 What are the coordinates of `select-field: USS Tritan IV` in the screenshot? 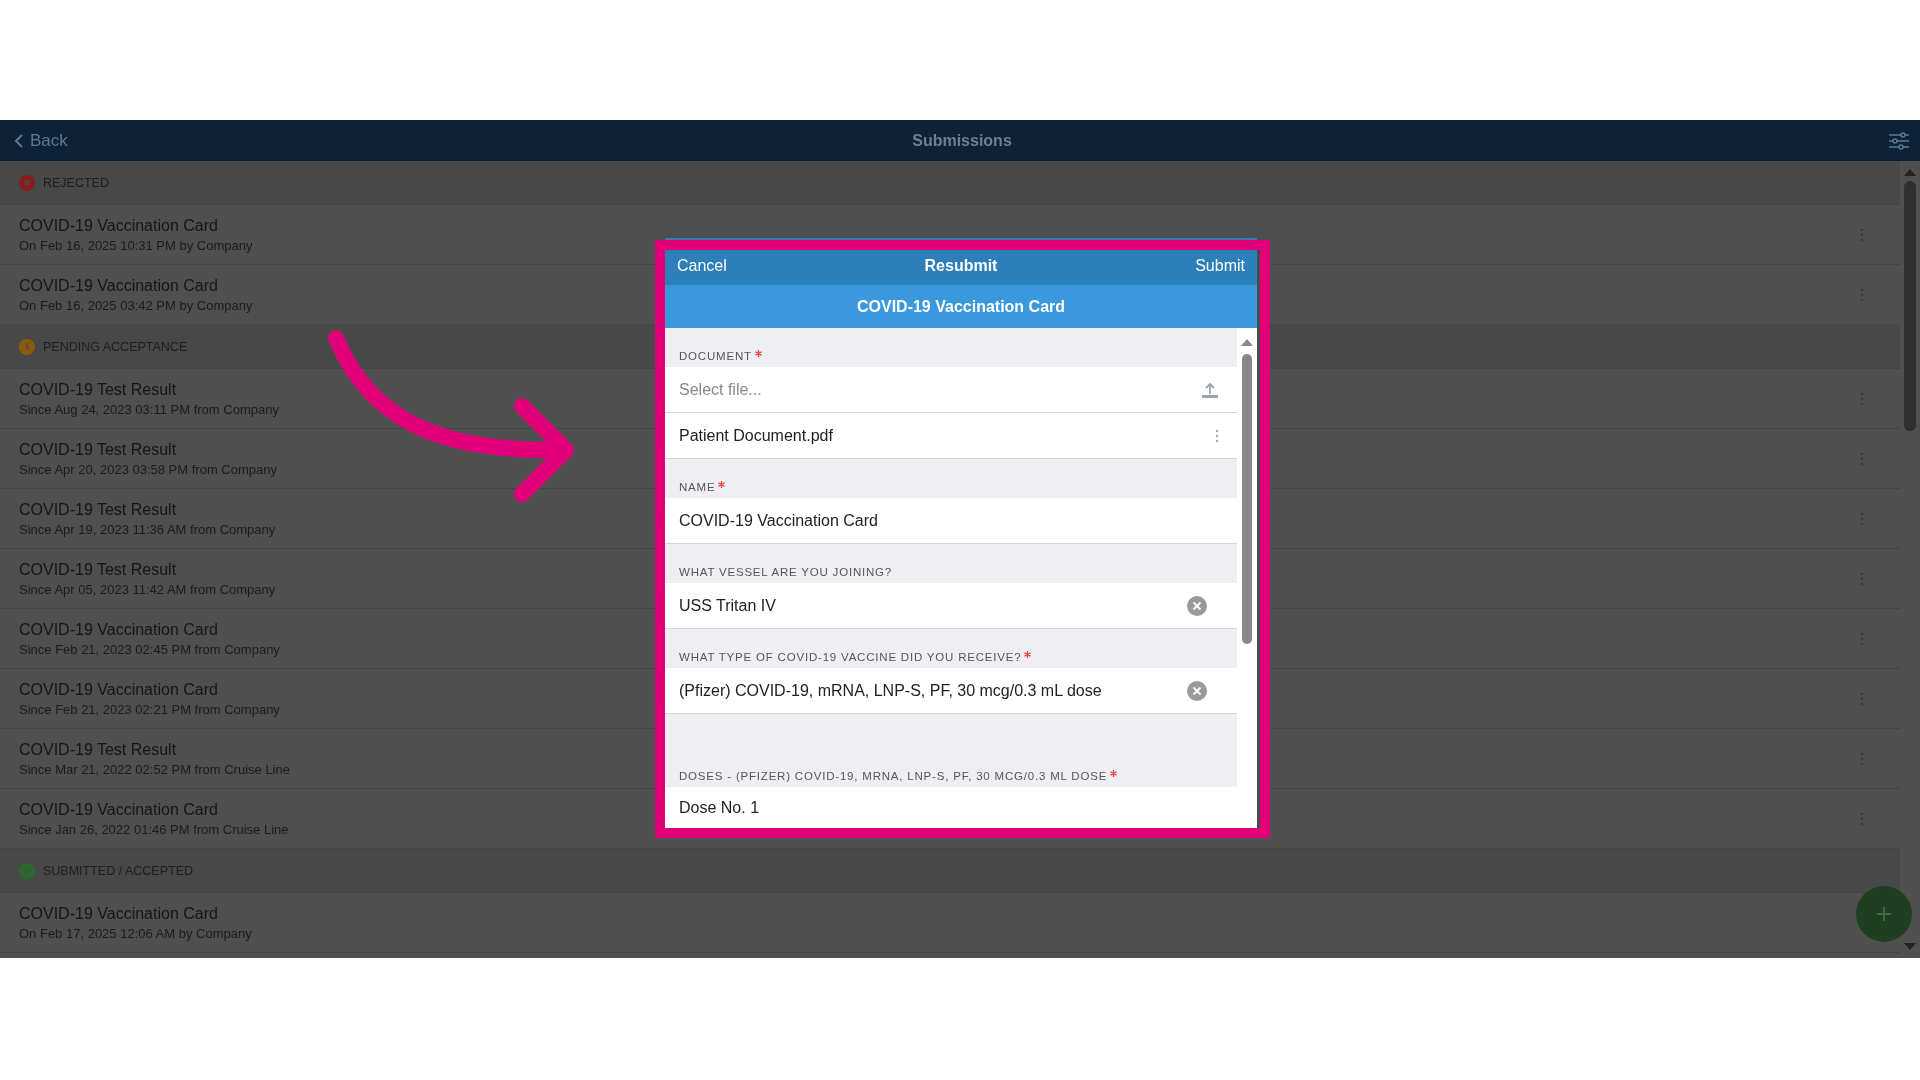 It's located at (951, 606).